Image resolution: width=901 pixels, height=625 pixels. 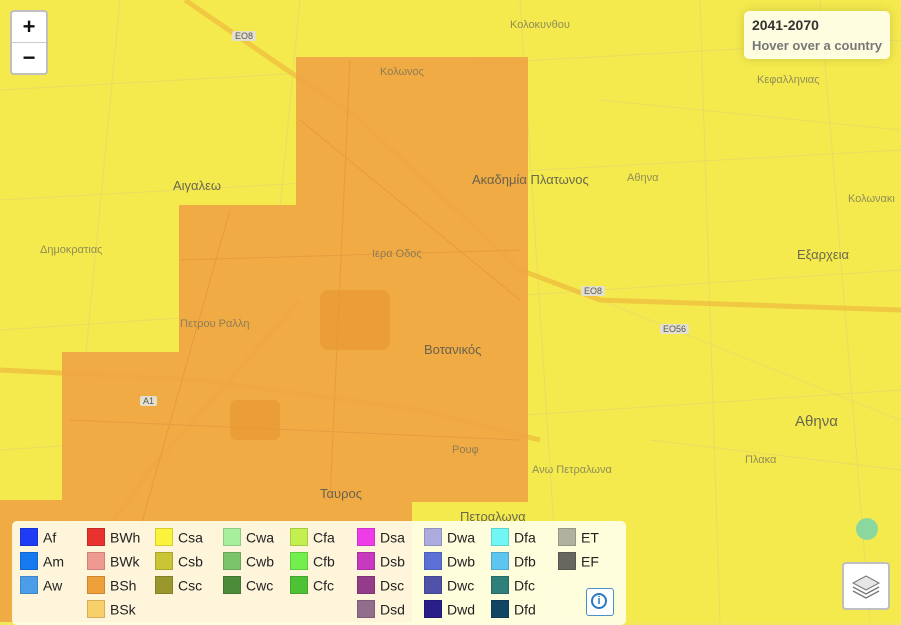 I want to click on place-label: Βοτανικός, so click(x=453, y=349).